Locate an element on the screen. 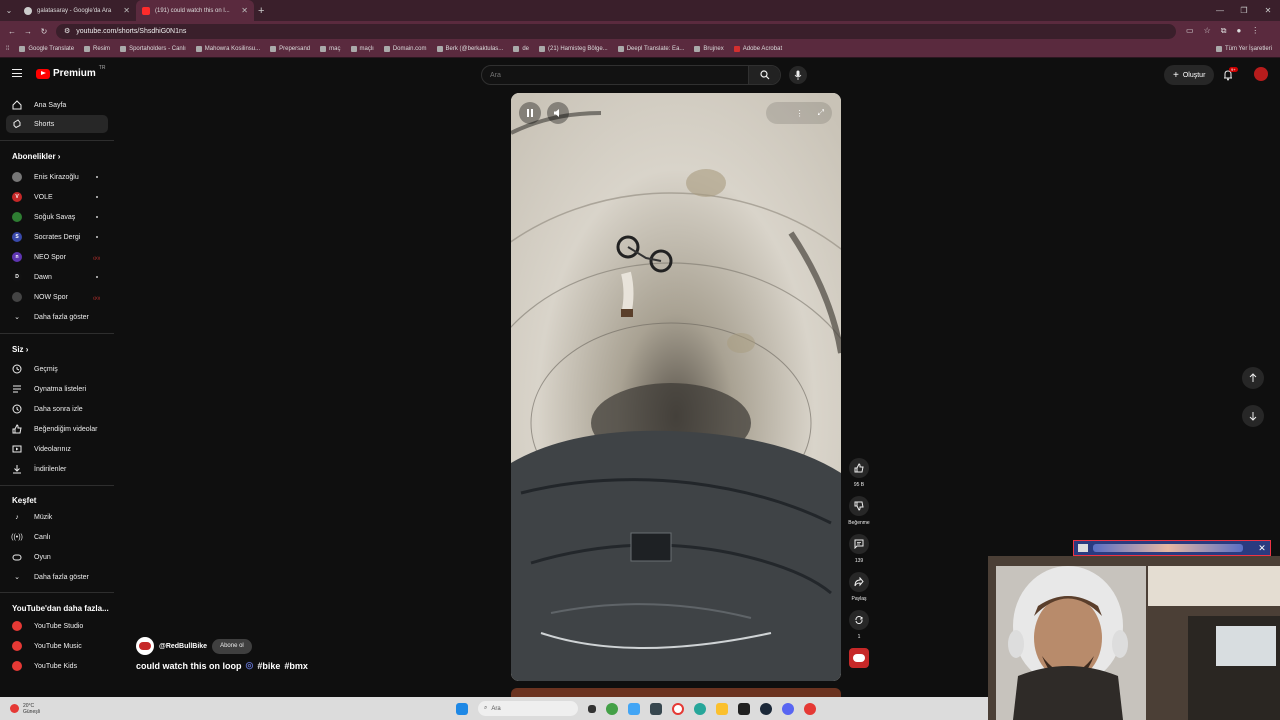 The image size is (1280, 720). weather-widget: 20°C Güneşli is located at coordinates (25, 709).